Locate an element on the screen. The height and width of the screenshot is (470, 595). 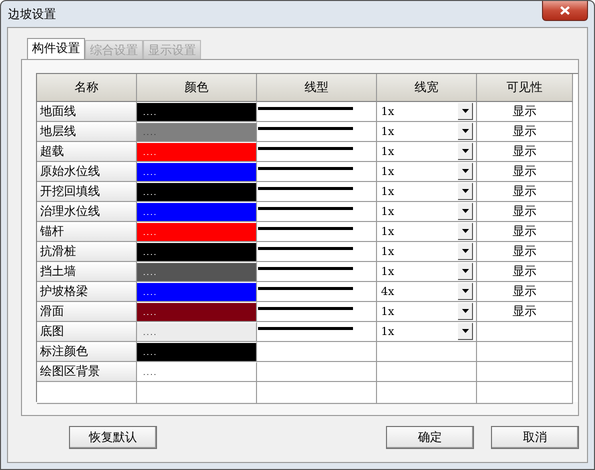
row-name-cell: 滑面 is located at coordinates (87, 312).